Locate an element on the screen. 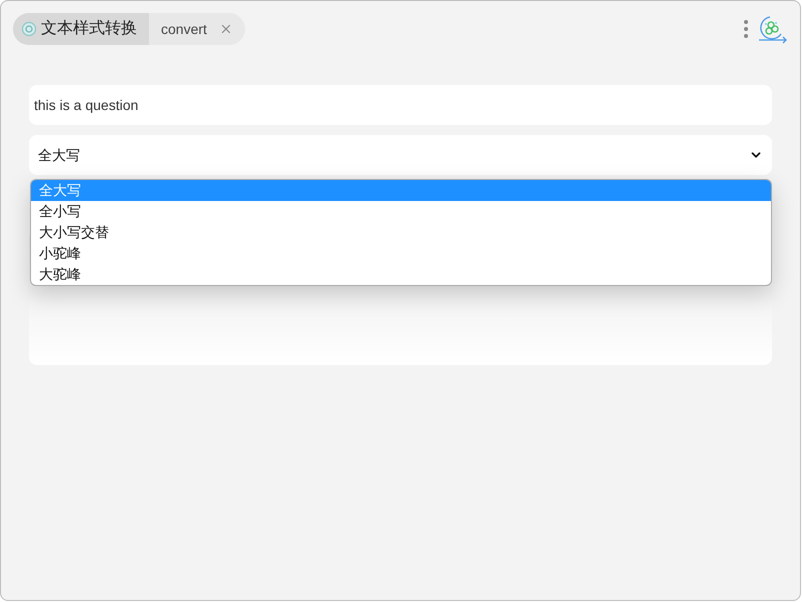 The image size is (802, 602). mode-select: 全大写 is located at coordinates (400, 155).